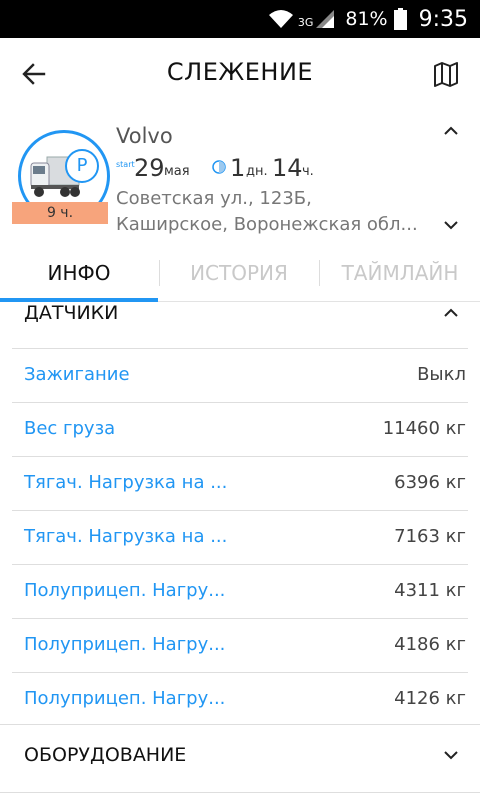  I want to click on signal-icon, so click(325, 19).